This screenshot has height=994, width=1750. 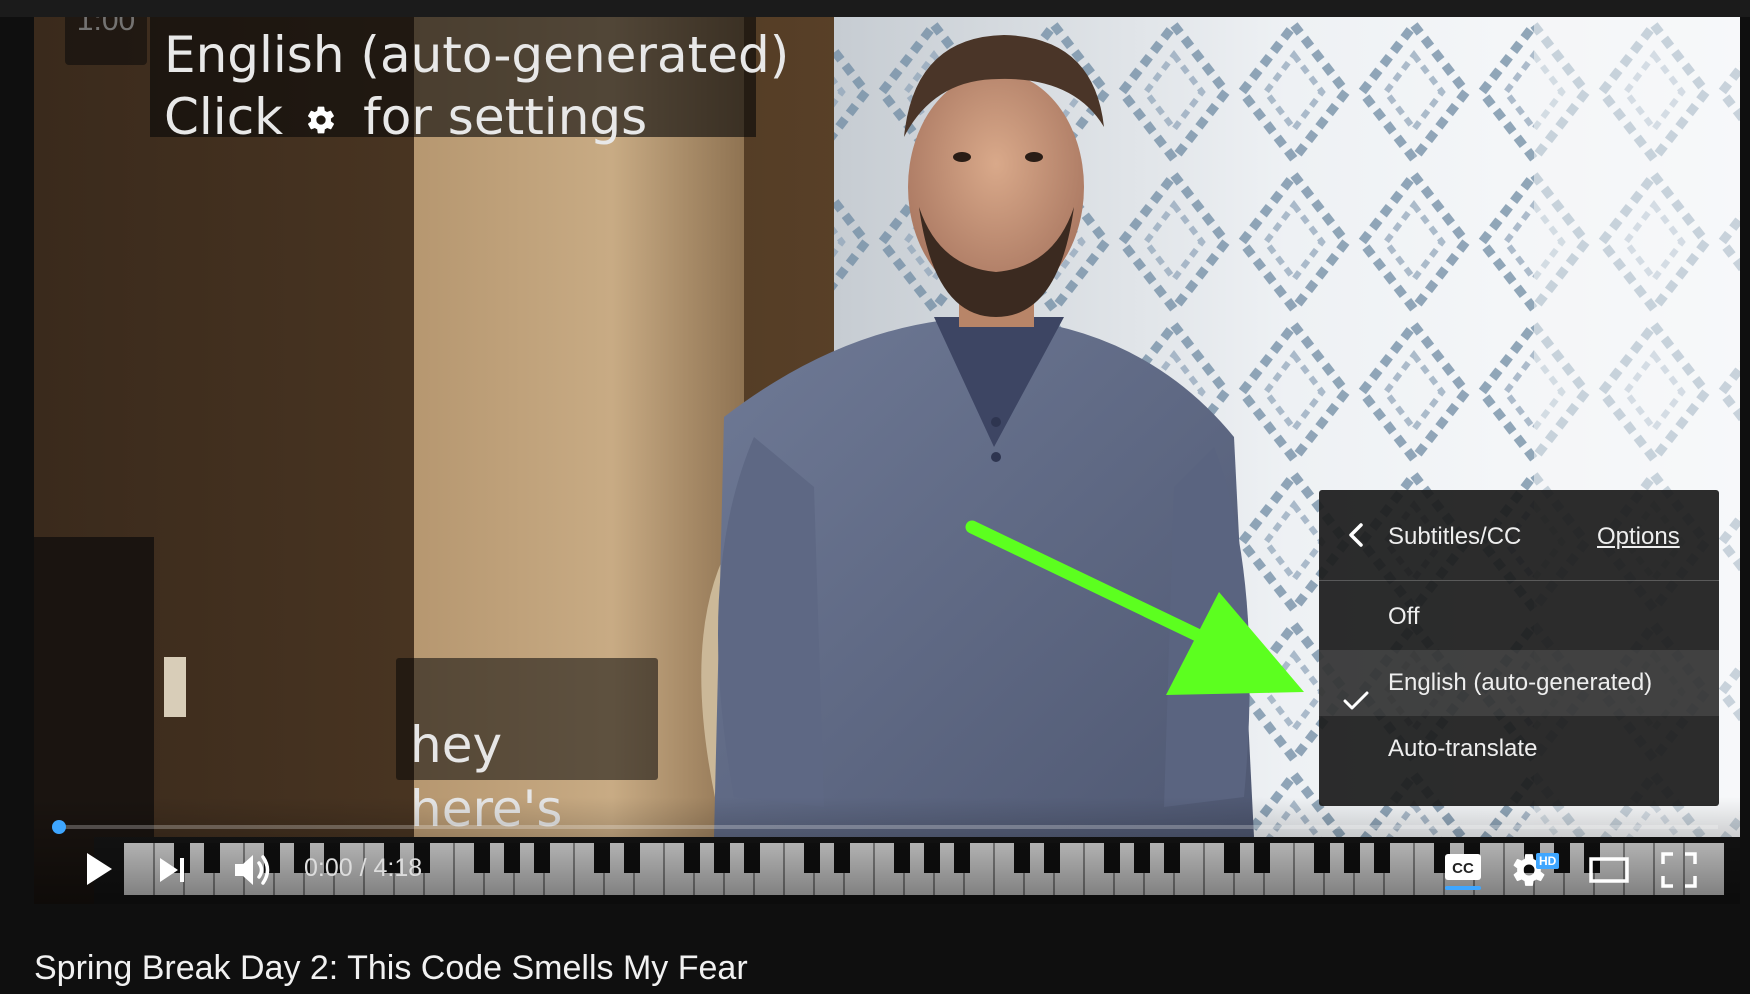 I want to click on caption-hint-suffix: for settings, so click(x=505, y=117).